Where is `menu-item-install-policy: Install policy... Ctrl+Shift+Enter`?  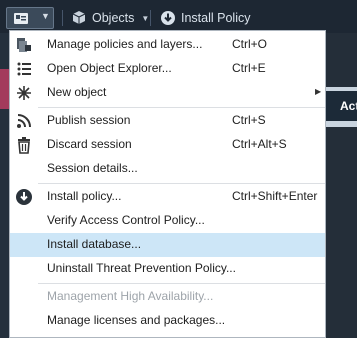
menu-item-install-policy: Install policy... Ctrl+Shift+Enter is located at coordinates (167, 197).